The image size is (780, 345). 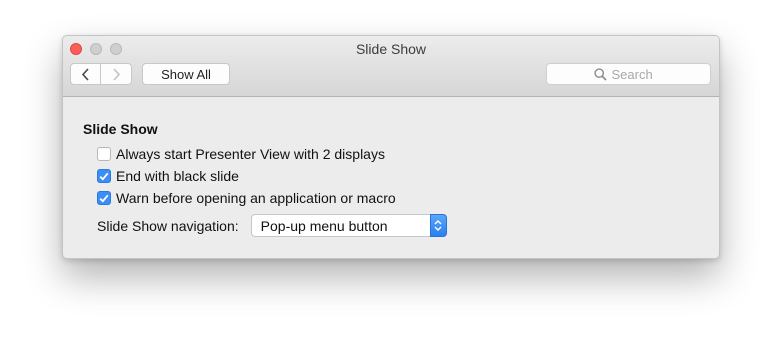 I want to click on history-navigation, so click(x=101, y=74).